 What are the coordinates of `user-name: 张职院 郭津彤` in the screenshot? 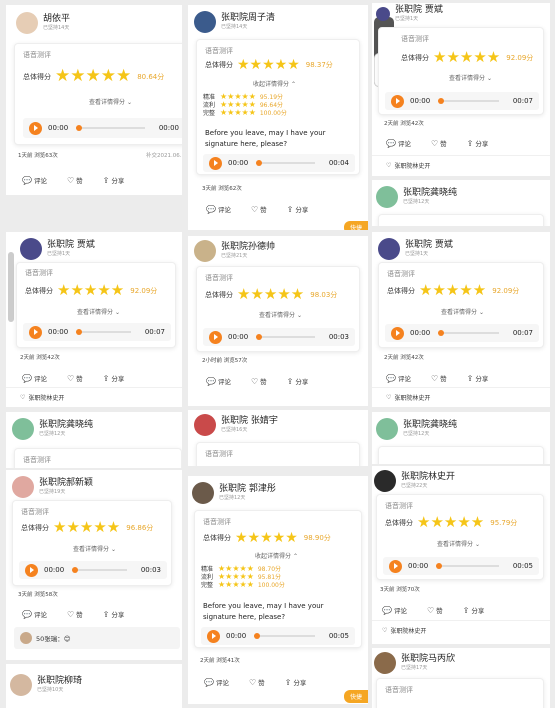 It's located at (247, 489).